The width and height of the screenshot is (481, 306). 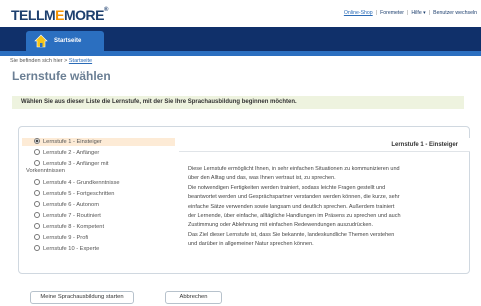 I want to click on page-title: Lernstufe wählen, so click(x=61, y=76).